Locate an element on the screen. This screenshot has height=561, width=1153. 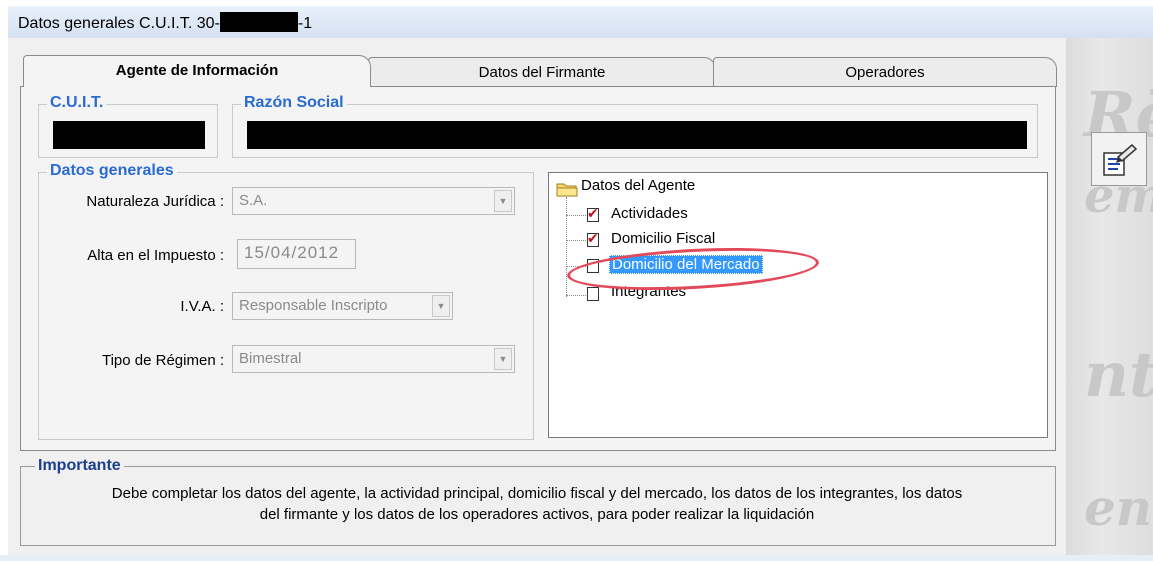
alta-value: 15/04/2012 is located at coordinates (292, 252).